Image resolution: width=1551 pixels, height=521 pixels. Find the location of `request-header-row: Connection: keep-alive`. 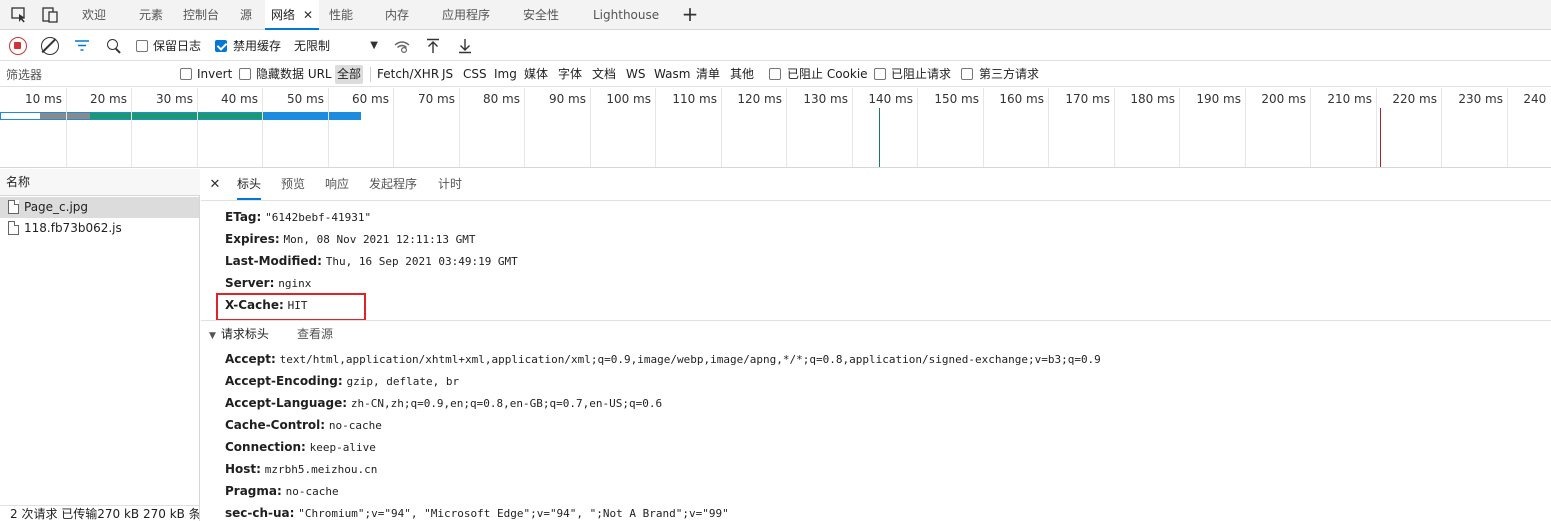

request-header-row: Connection: keep-alive is located at coordinates (300, 447).